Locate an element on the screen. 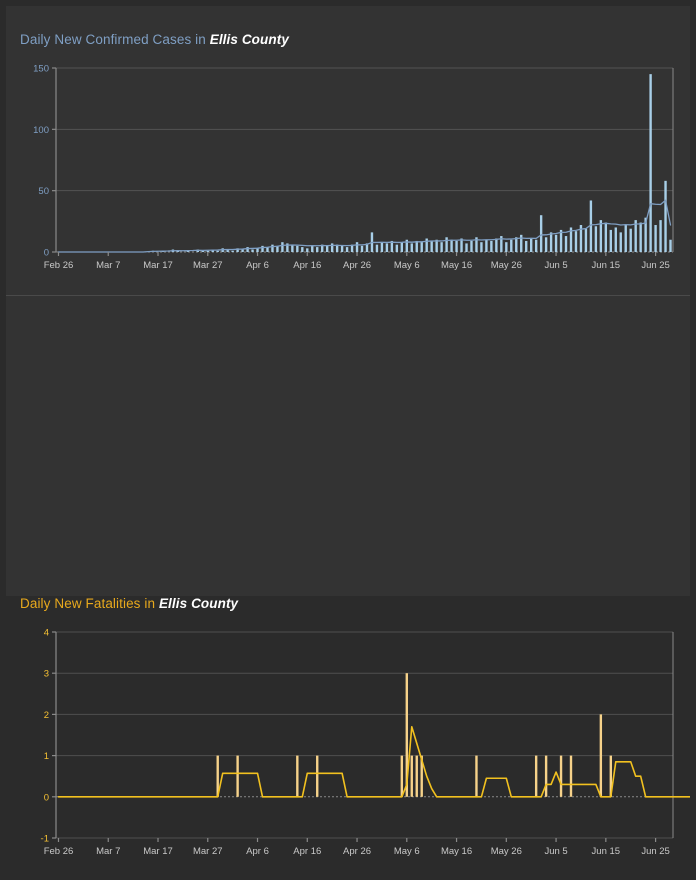  confirmed-cases-title-prefix: Daily New Confirmed Cases in is located at coordinates (115, 39).